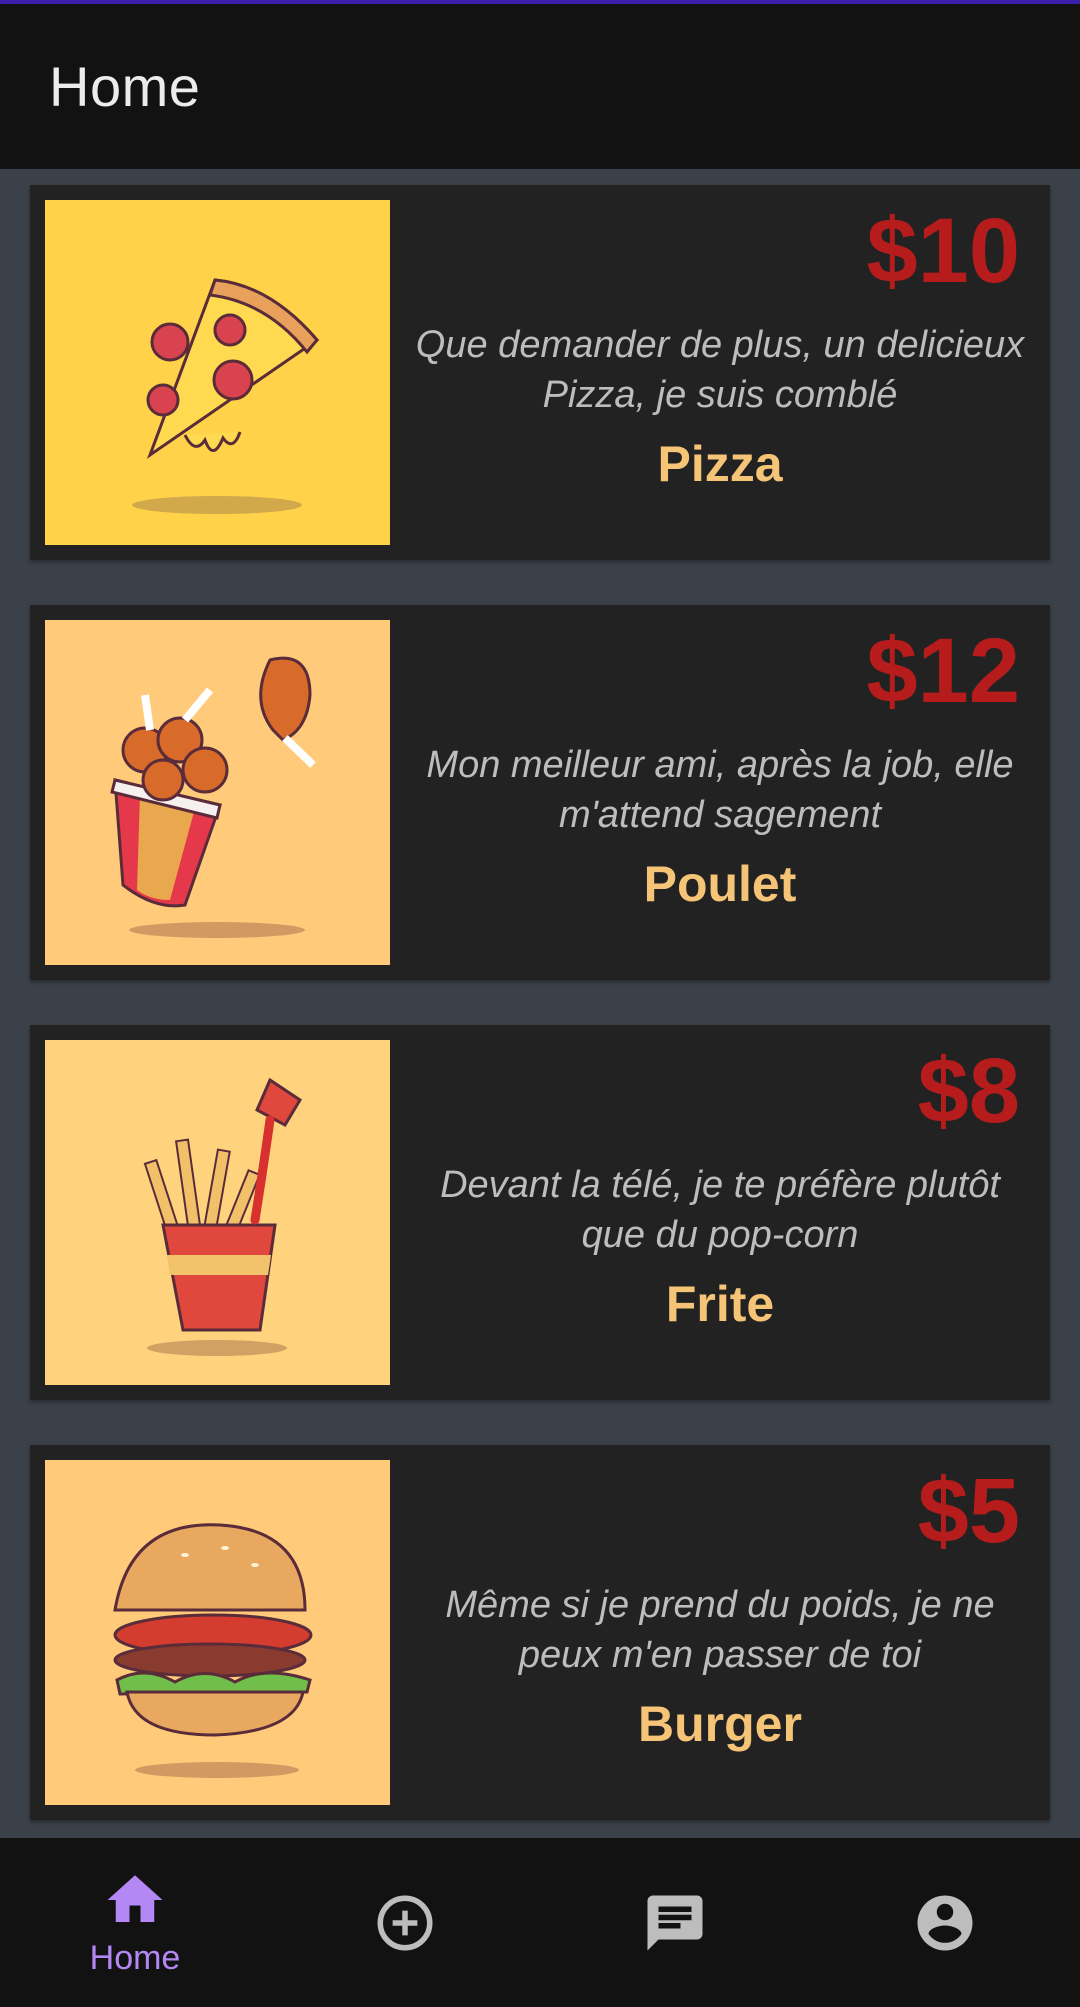 The height and width of the screenshot is (2007, 1080). I want to click on nav-home: Home, so click(135, 1922).